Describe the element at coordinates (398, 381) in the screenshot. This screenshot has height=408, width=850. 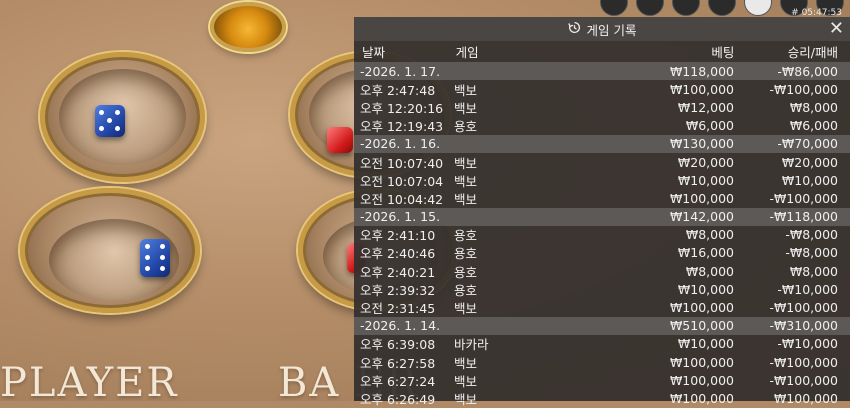
I see `row-time: 오후 6:27:24` at that location.